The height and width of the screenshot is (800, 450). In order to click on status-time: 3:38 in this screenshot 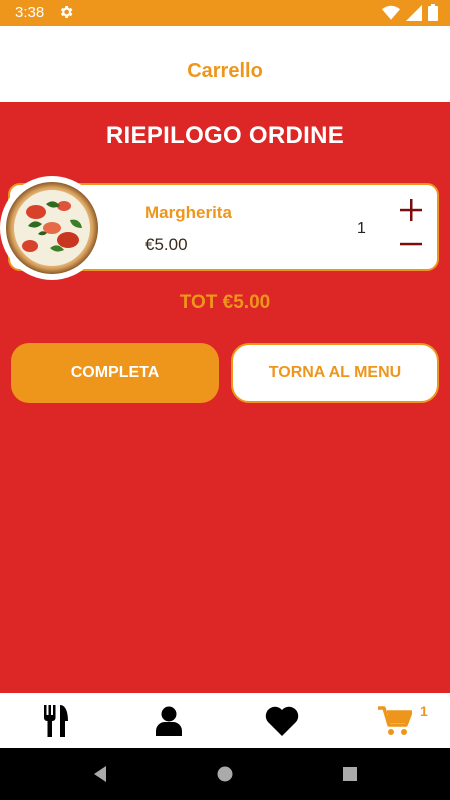, I will do `click(30, 12)`.